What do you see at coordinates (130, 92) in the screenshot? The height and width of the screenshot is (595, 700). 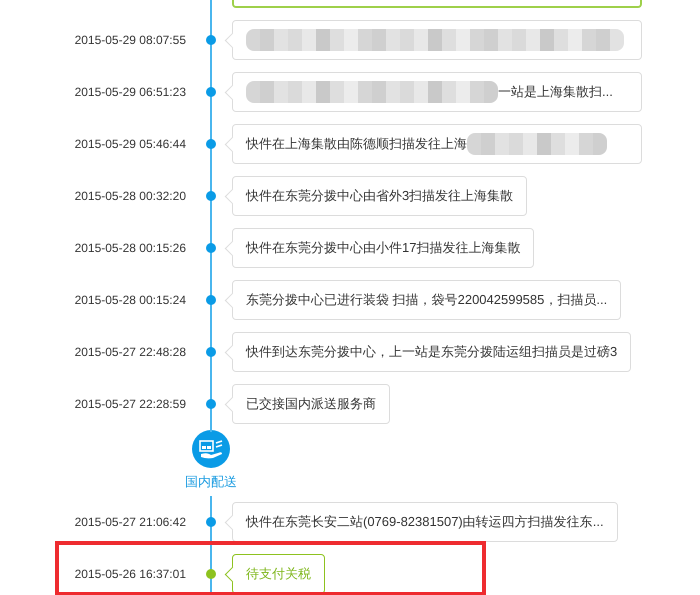 I see `event-time: 2015-05-29 06:51:23` at bounding box center [130, 92].